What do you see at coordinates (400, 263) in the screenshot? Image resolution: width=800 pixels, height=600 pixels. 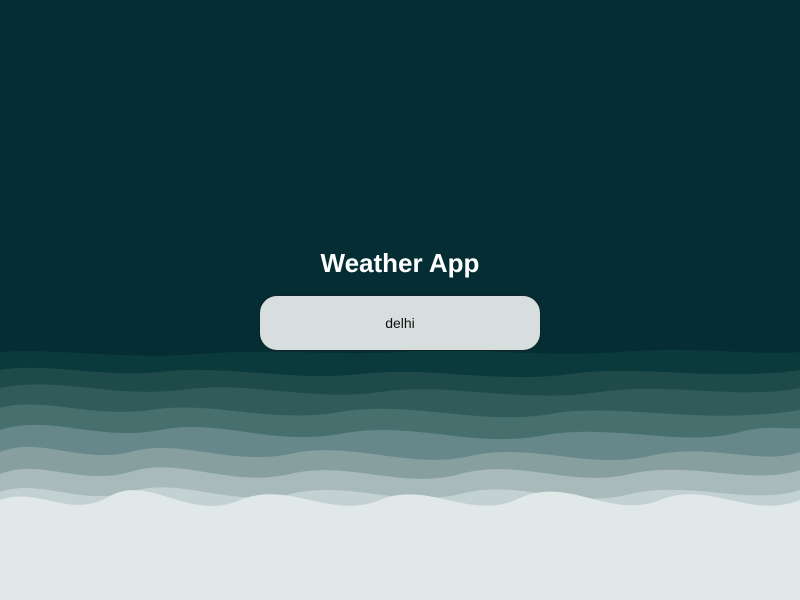 I see `app-title: Weather App` at bounding box center [400, 263].